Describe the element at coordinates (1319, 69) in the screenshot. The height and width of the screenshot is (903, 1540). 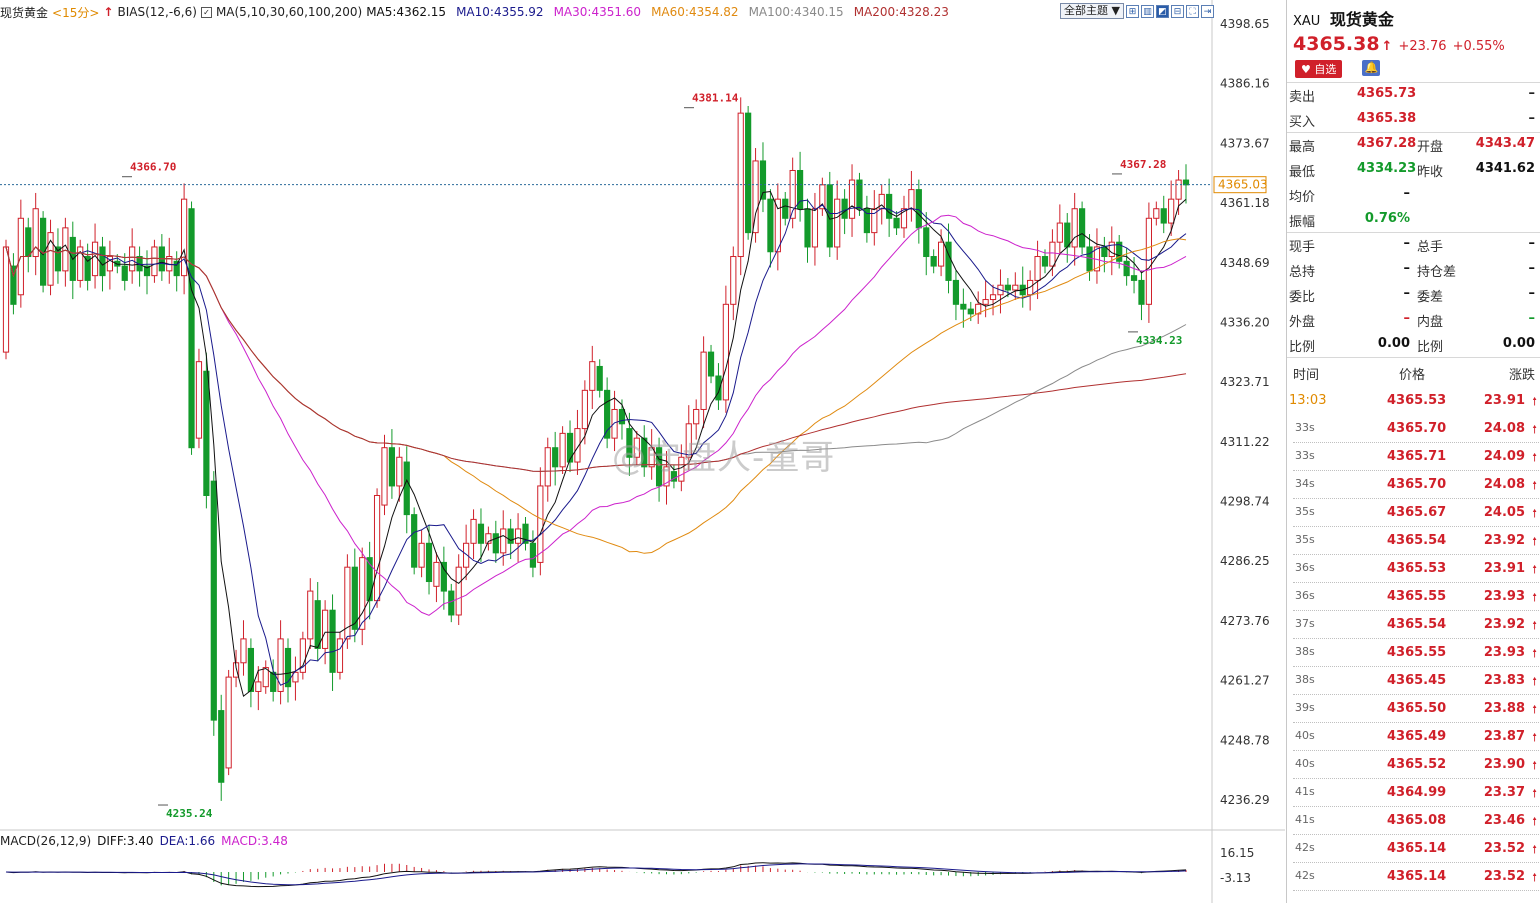
I see `add-favorite-button: ♥ 自选` at that location.